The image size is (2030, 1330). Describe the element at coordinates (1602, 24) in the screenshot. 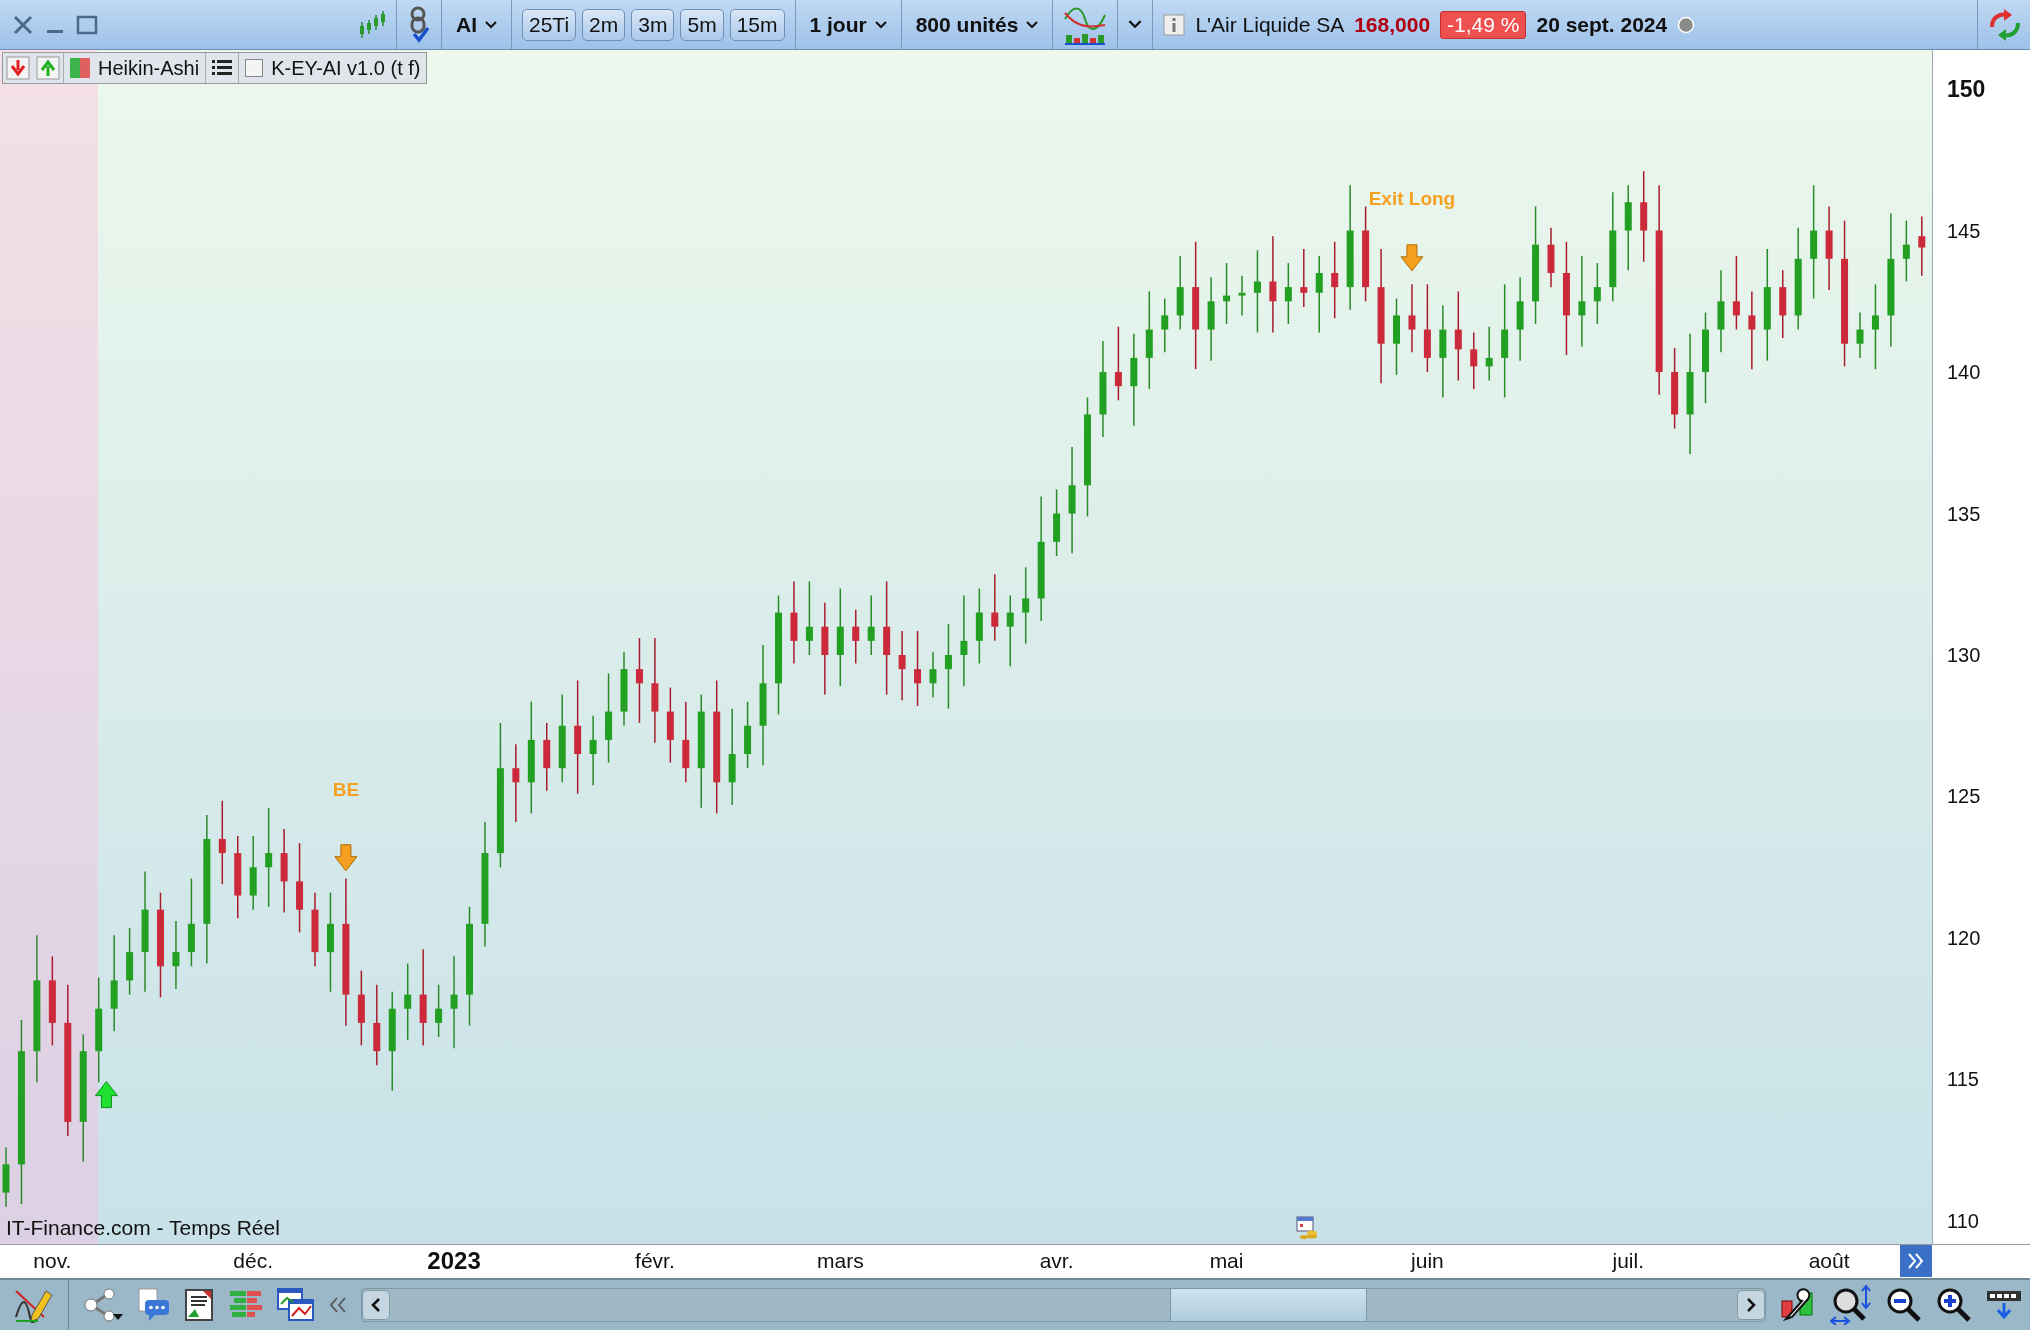

I see `quote-date: 20 sept. 2024` at that location.